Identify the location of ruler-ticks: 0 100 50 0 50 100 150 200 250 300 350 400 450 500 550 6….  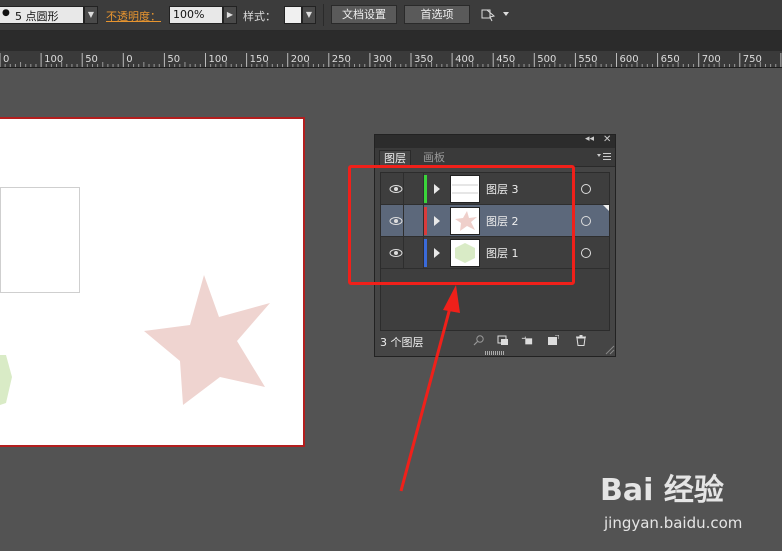
(391, 60).